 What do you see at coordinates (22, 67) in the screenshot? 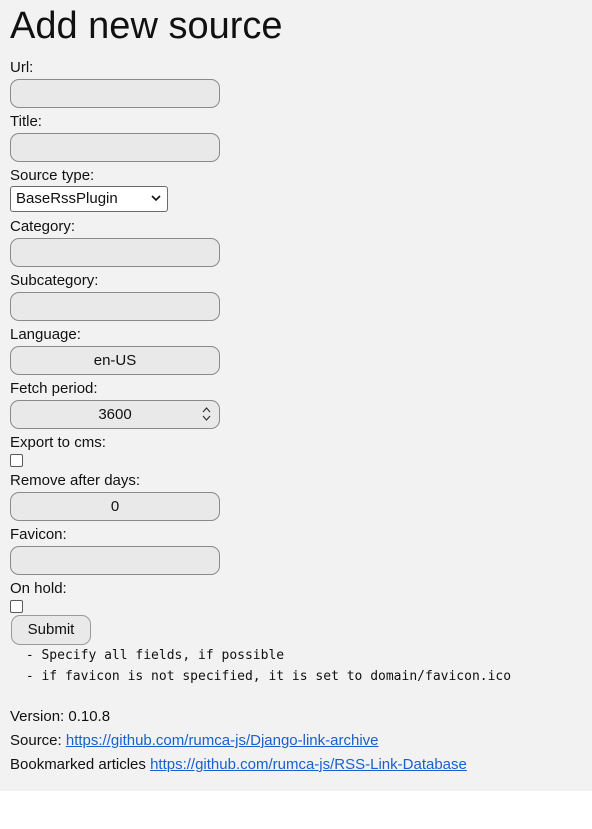
I see `url-label: Url:` at bounding box center [22, 67].